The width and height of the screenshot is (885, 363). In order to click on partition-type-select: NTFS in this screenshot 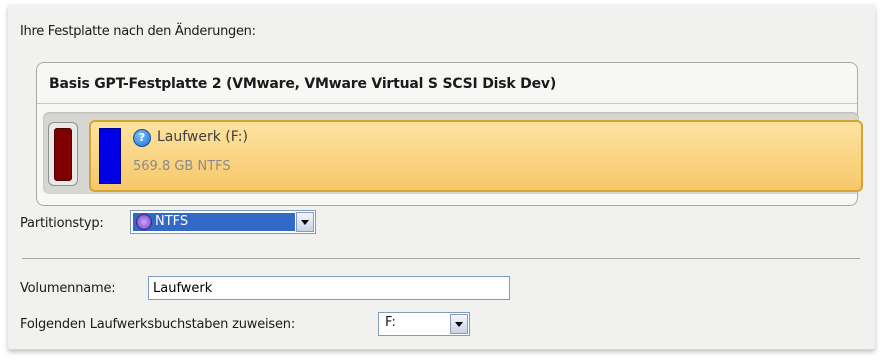, I will do `click(223, 222)`.